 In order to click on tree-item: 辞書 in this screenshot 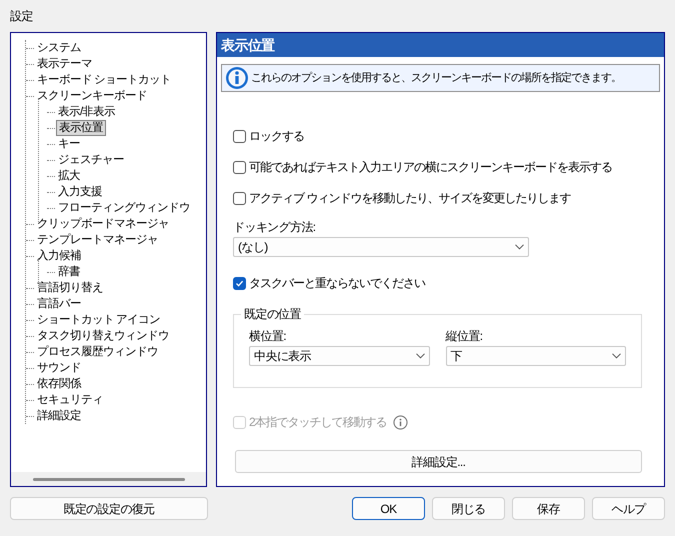, I will do `click(69, 272)`.